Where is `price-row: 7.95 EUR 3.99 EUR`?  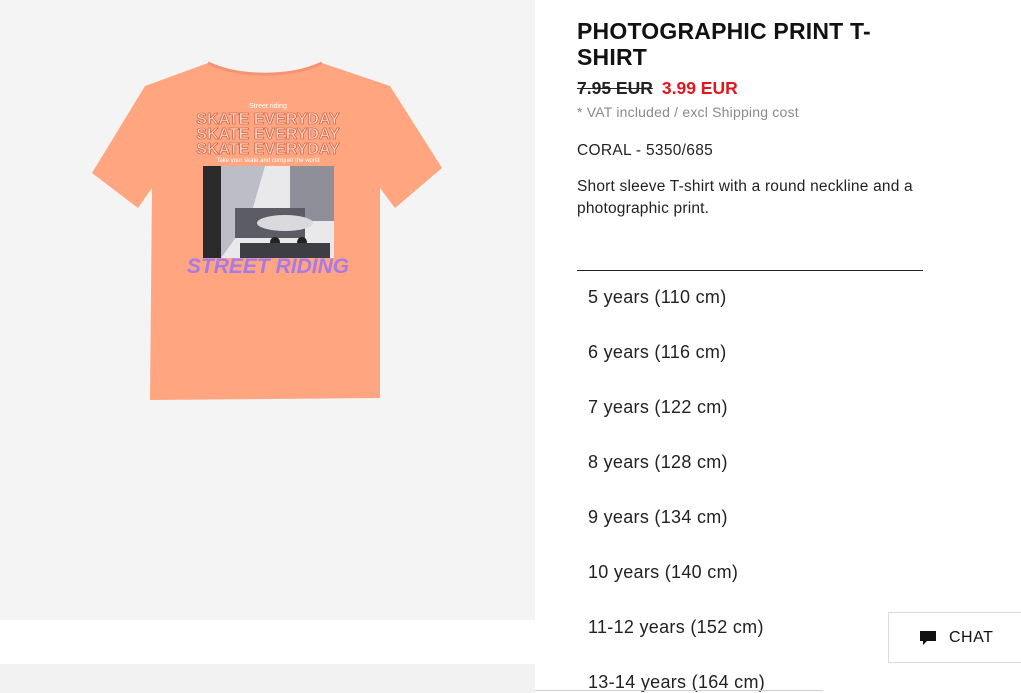
price-row: 7.95 EUR 3.99 EUR is located at coordinates (750, 88).